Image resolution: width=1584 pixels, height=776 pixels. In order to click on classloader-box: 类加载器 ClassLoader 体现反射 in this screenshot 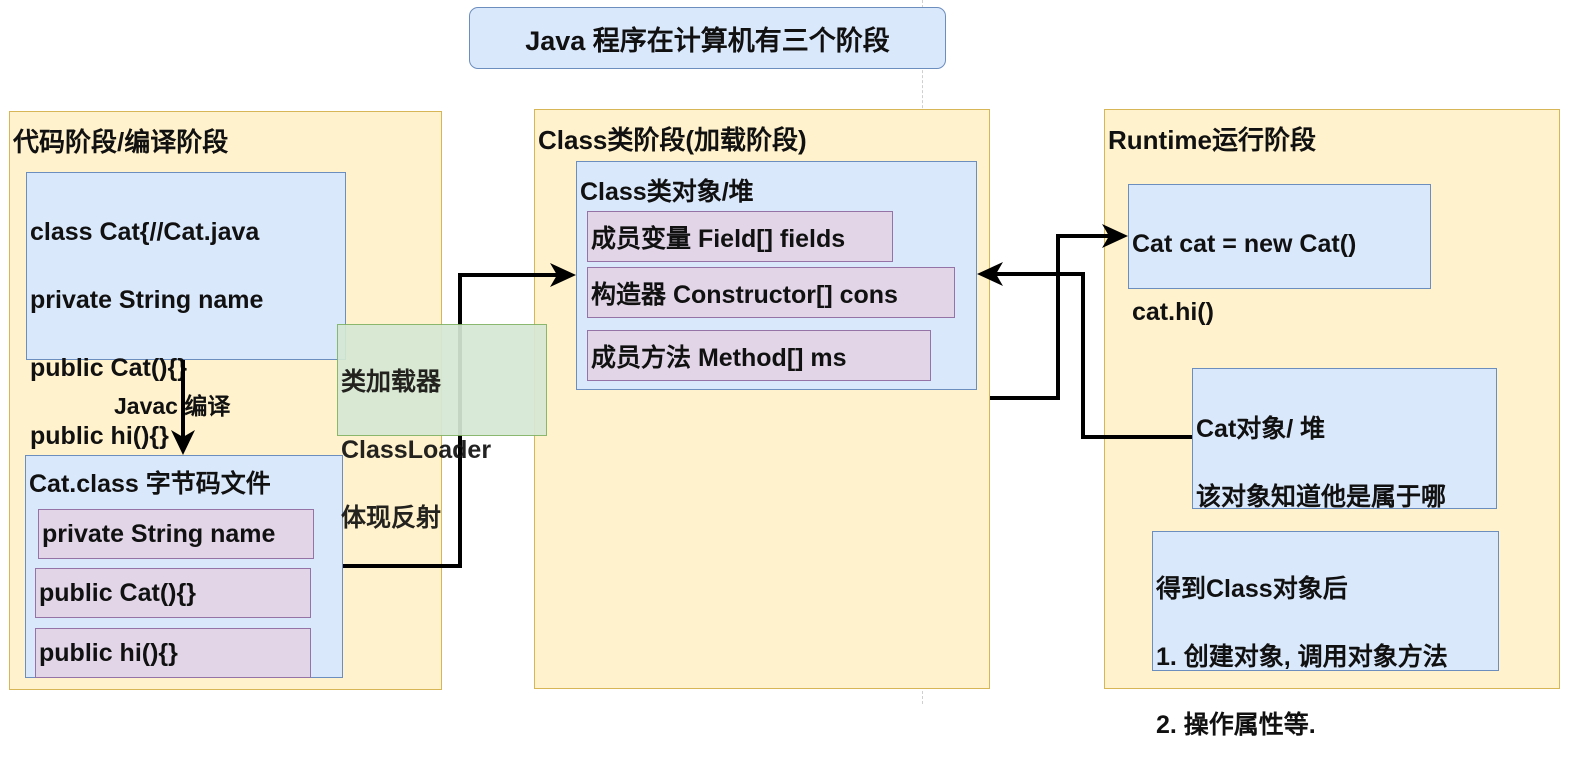, I will do `click(442, 428)`.